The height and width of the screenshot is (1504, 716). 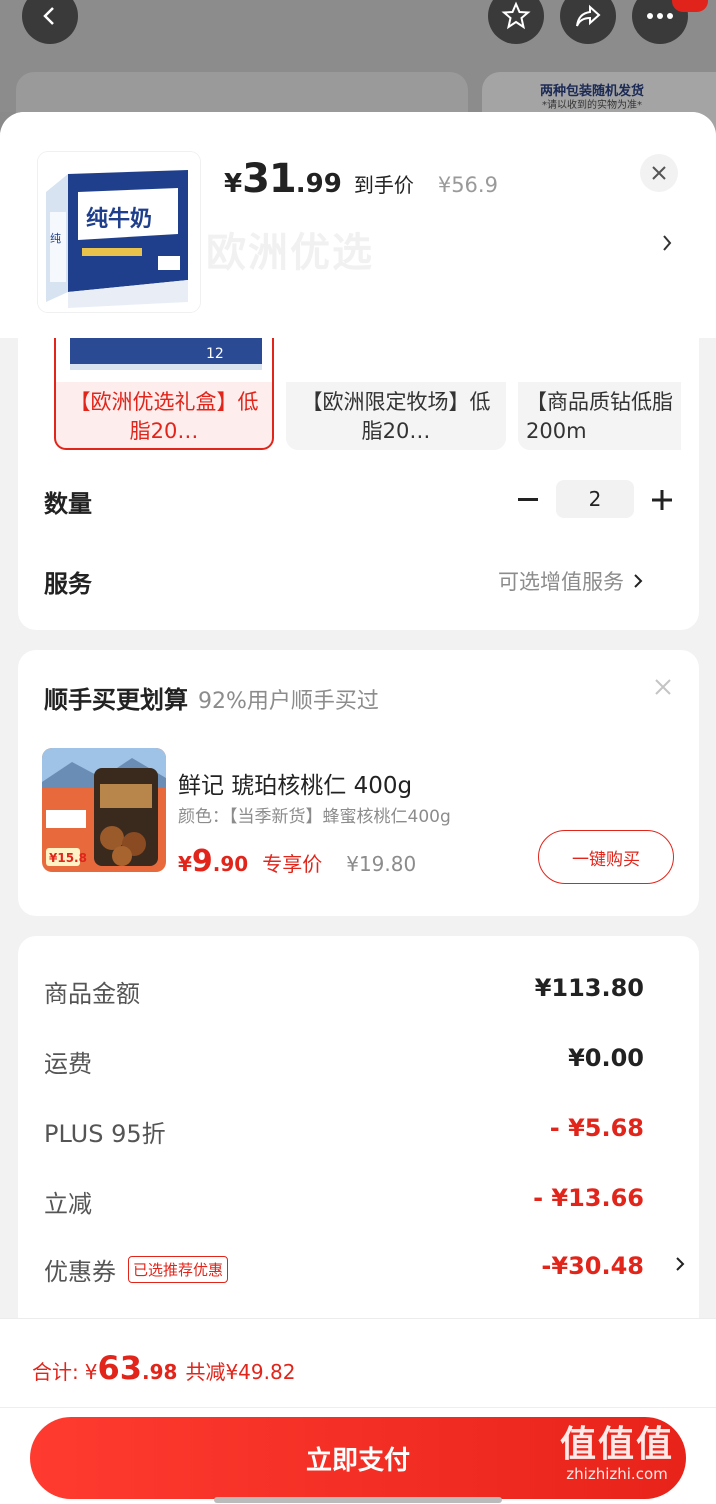 What do you see at coordinates (178, 1269) in the screenshot?
I see `coupon-tag: 已选推荐优惠` at bounding box center [178, 1269].